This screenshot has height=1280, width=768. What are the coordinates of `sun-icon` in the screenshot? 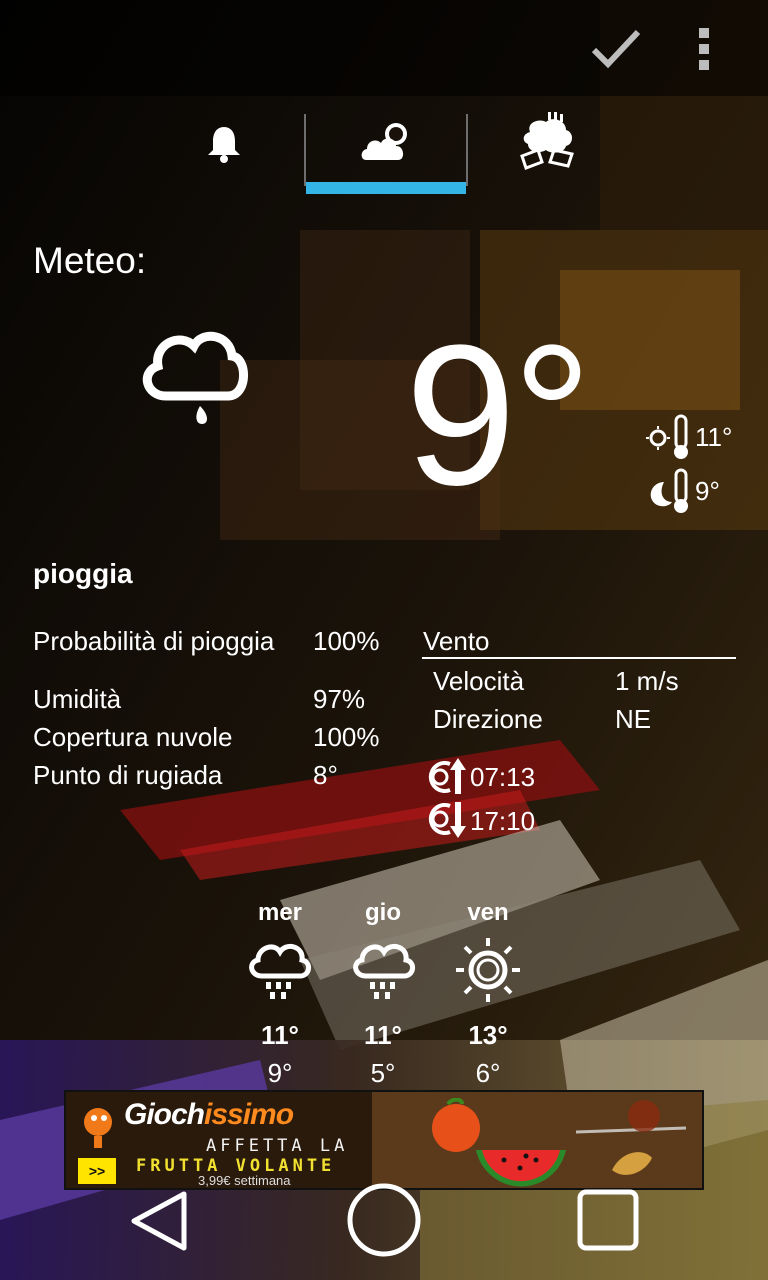 It's located at (488, 970).